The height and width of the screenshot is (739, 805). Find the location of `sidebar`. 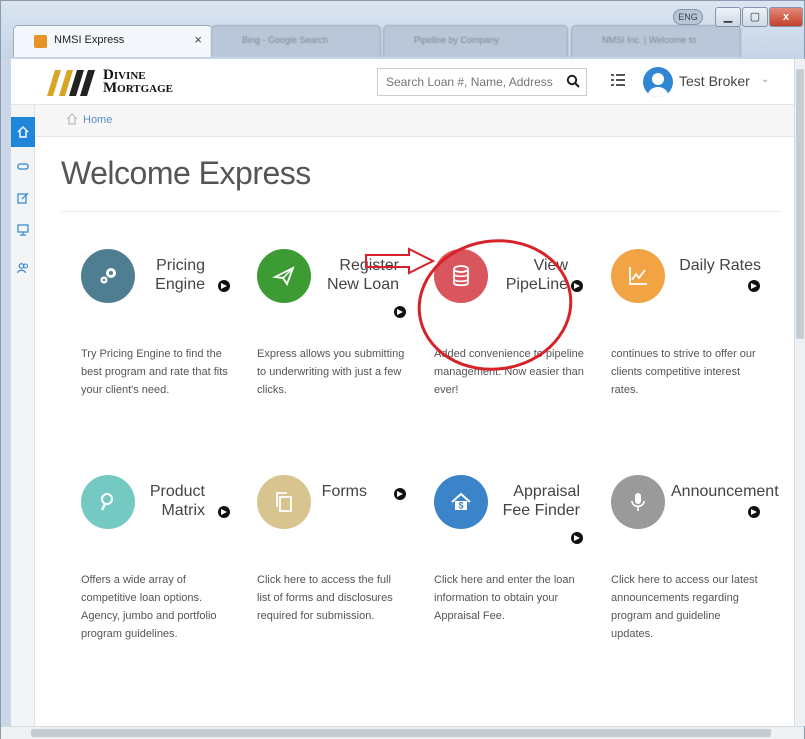

sidebar is located at coordinates (23, 415).